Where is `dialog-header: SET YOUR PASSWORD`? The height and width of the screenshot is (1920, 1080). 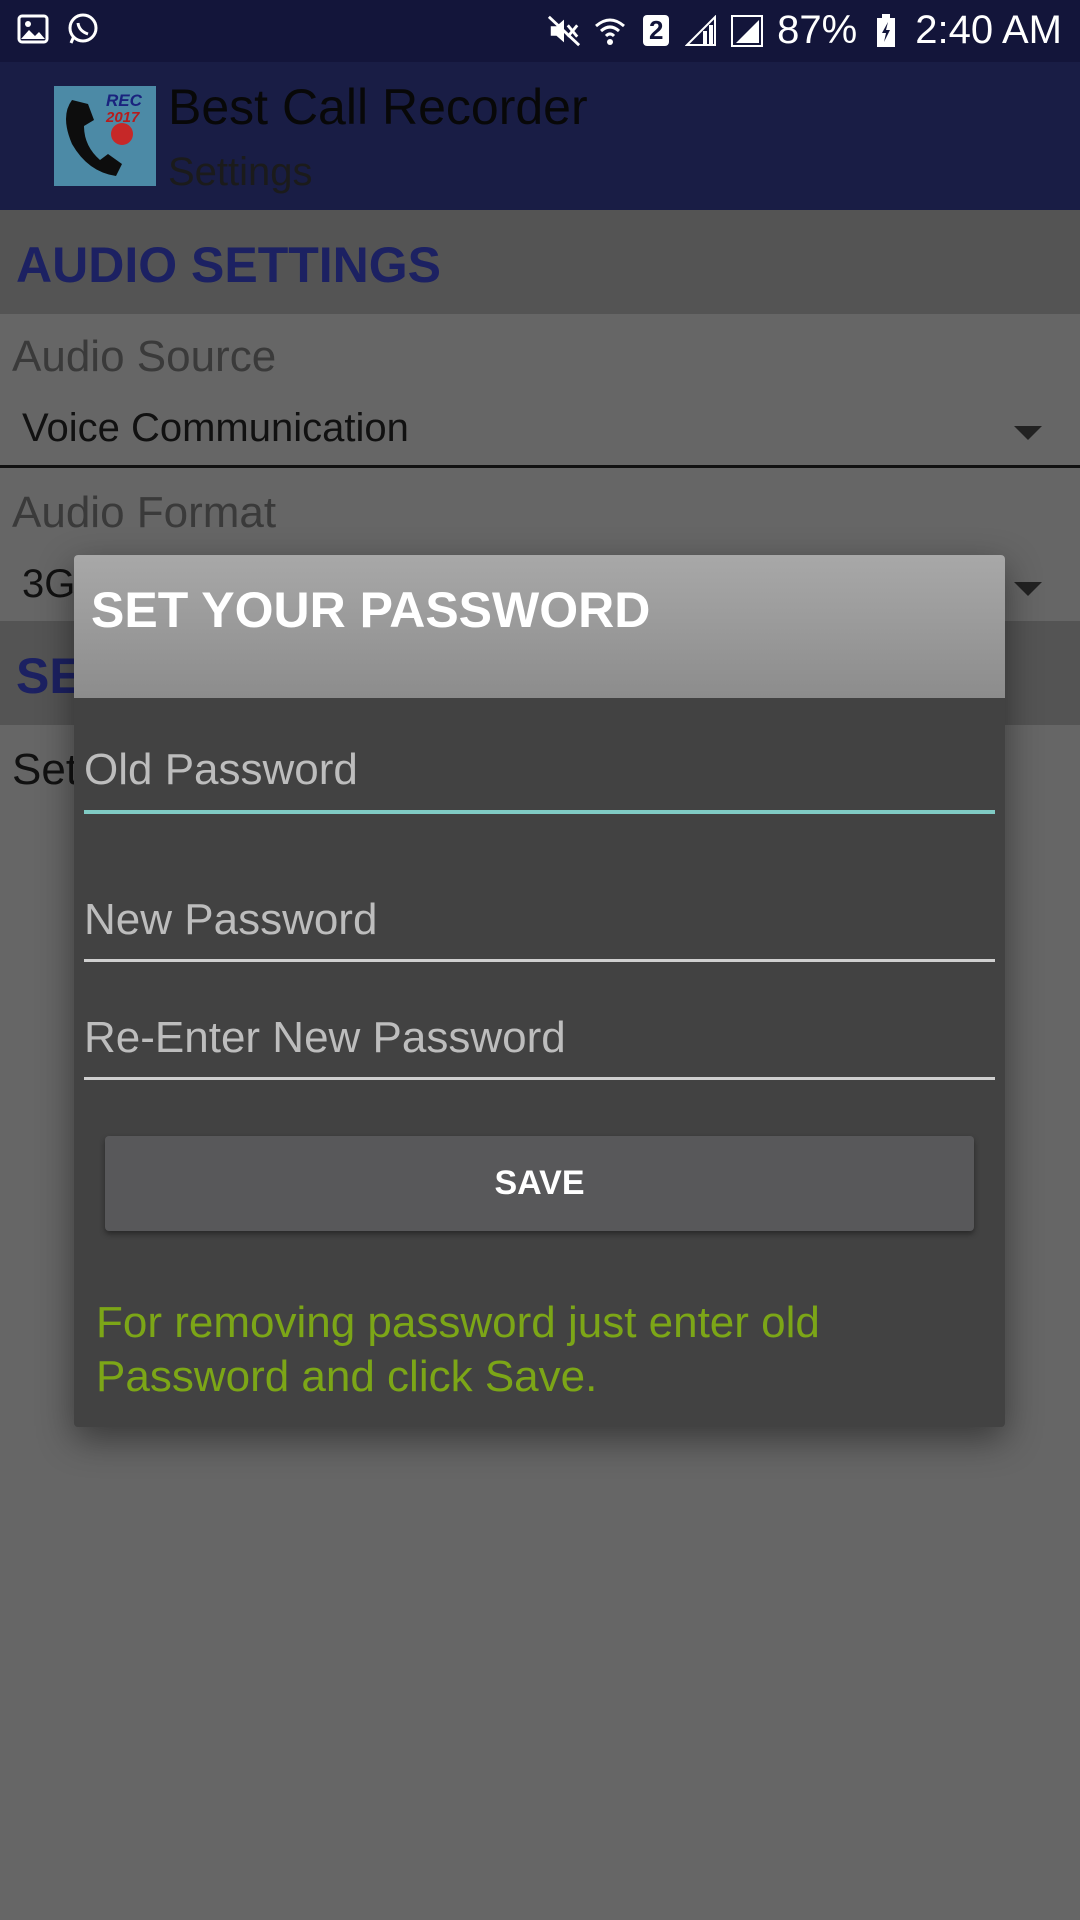
dialog-header: SET YOUR PASSWORD is located at coordinates (539, 626).